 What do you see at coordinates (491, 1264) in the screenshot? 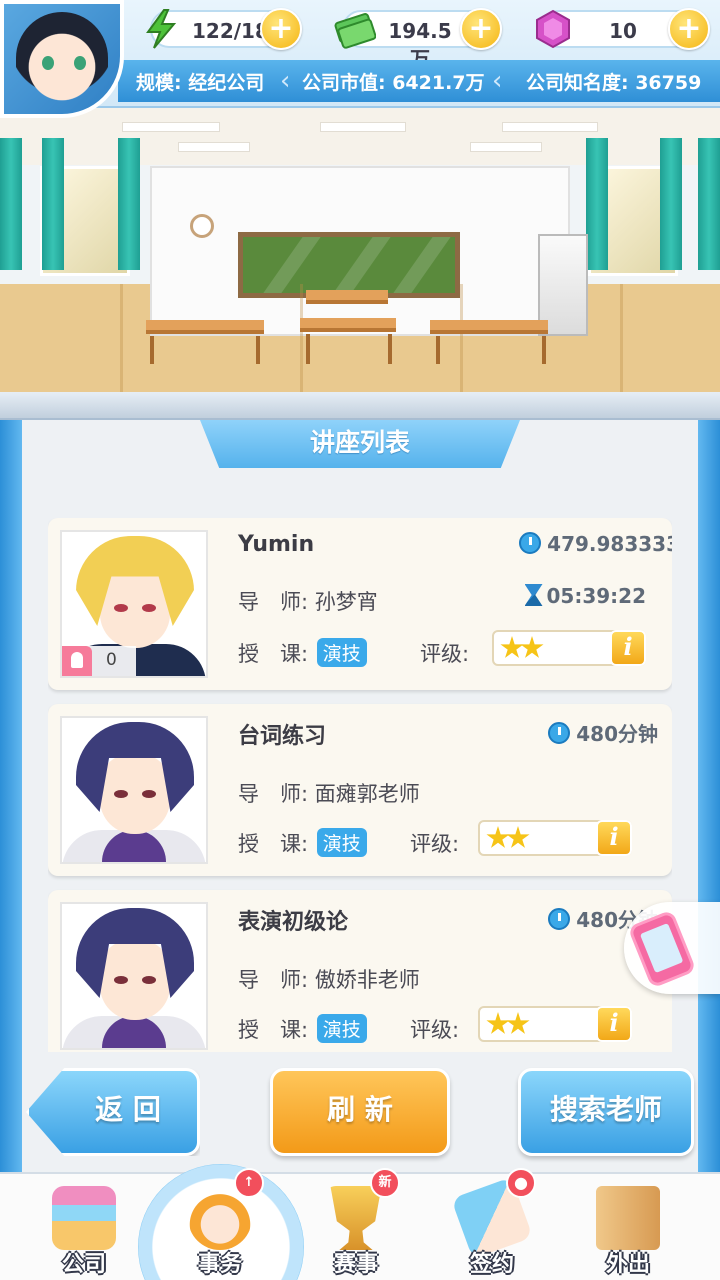
I see `nav-label: 签约` at bounding box center [491, 1264].